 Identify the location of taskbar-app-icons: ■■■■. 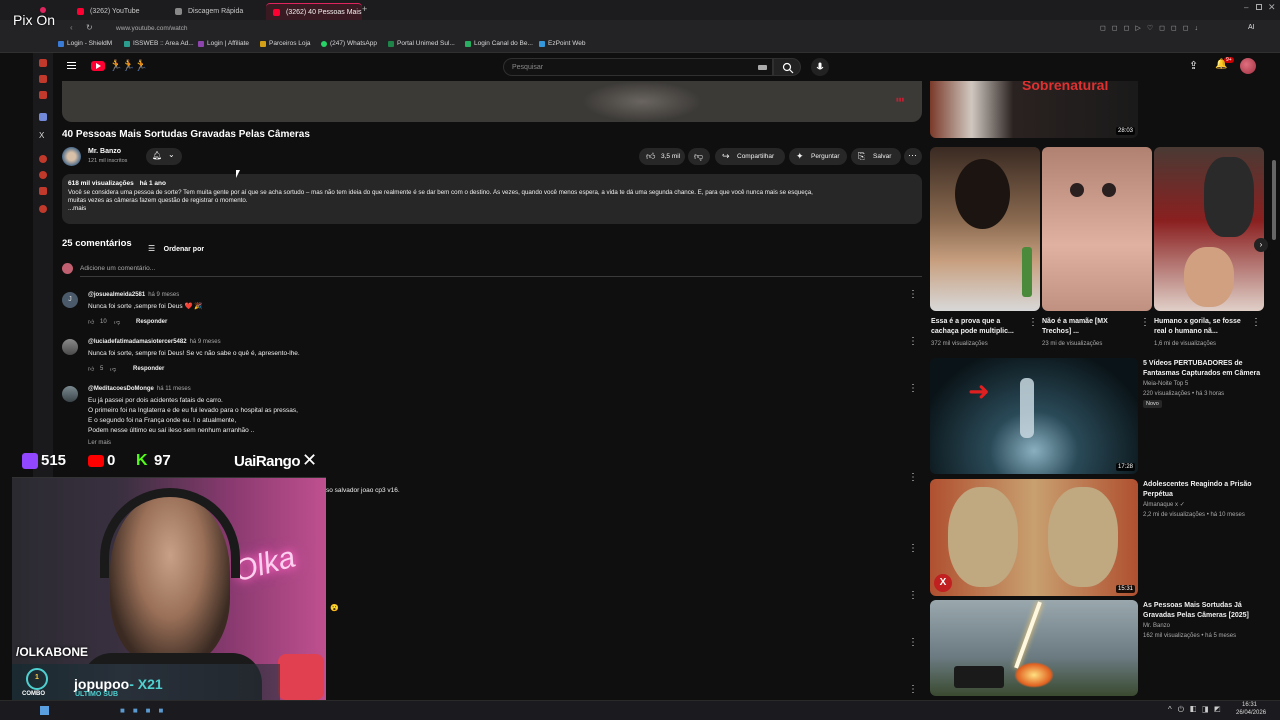
(145, 710).